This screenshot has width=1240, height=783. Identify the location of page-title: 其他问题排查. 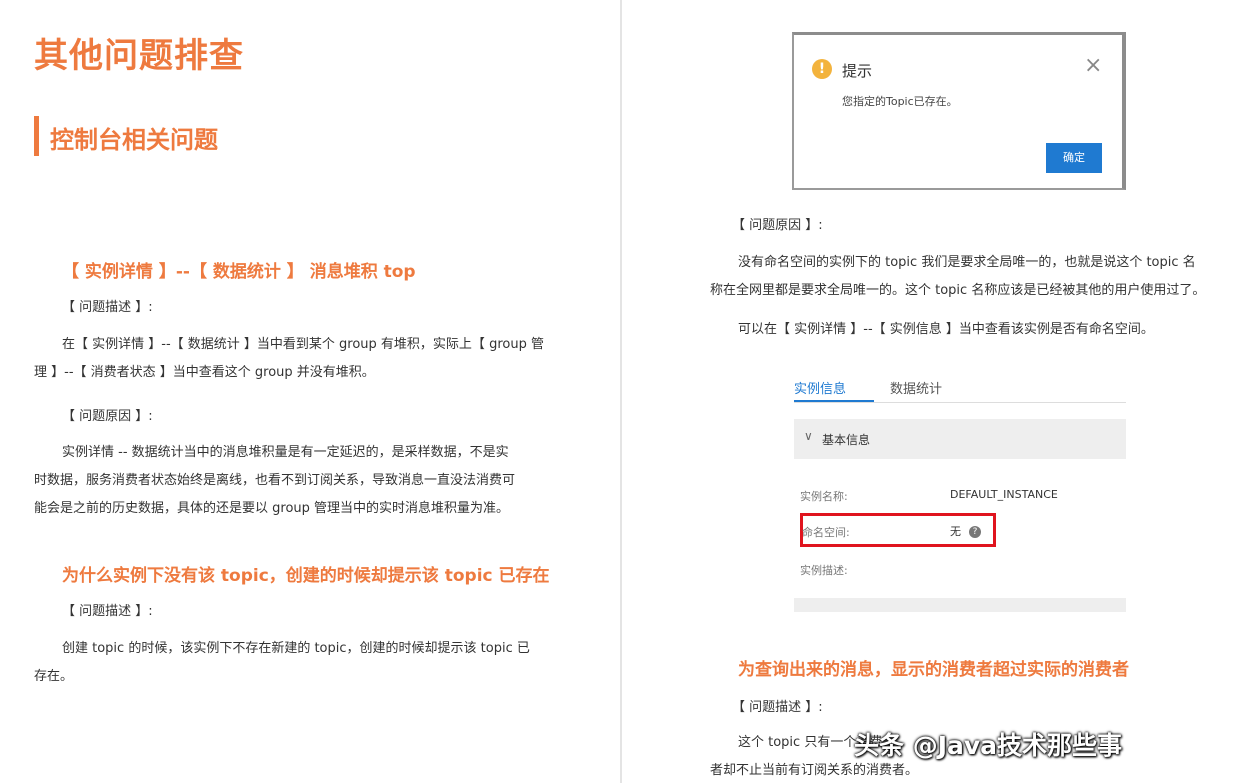
(139, 56).